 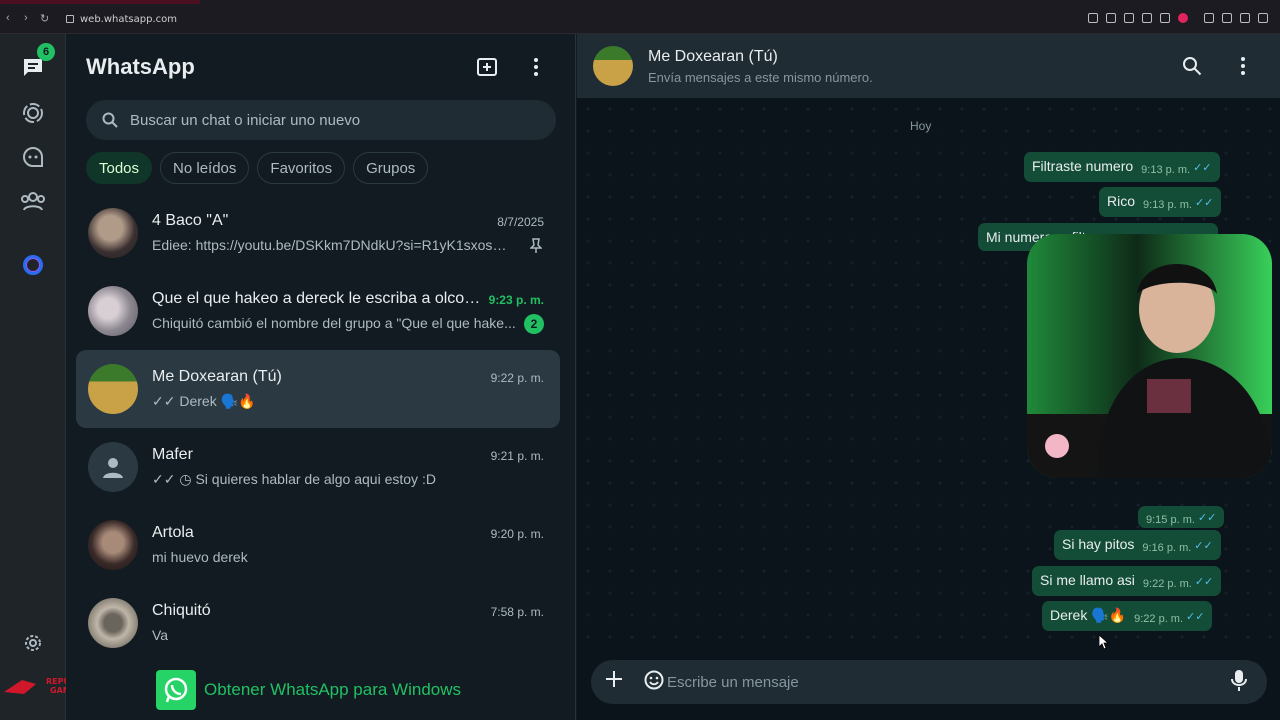 I want to click on filter-favorites: Favoritos, so click(x=301, y=168).